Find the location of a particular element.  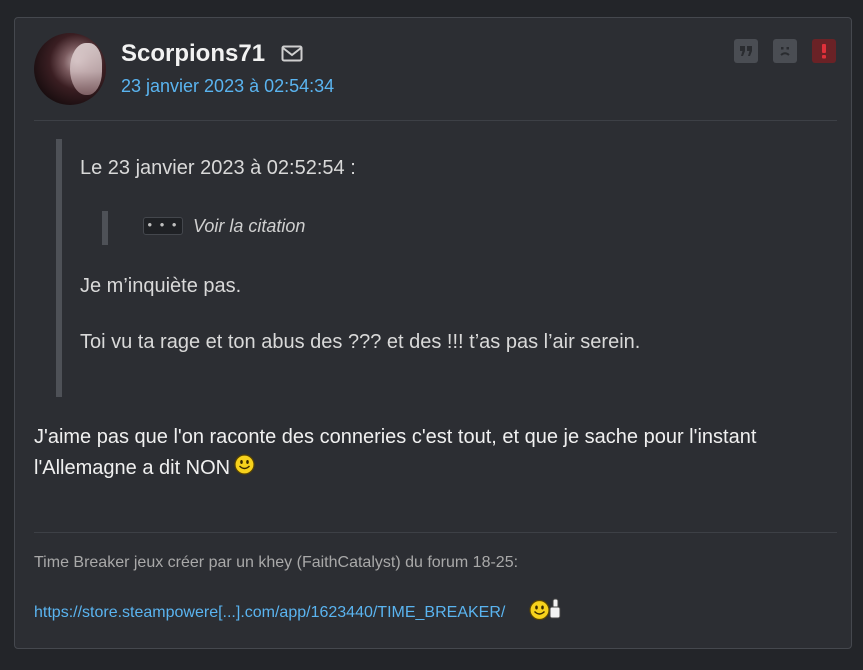

nested-quote: • • • Voir la citation is located at coordinates (203, 228).